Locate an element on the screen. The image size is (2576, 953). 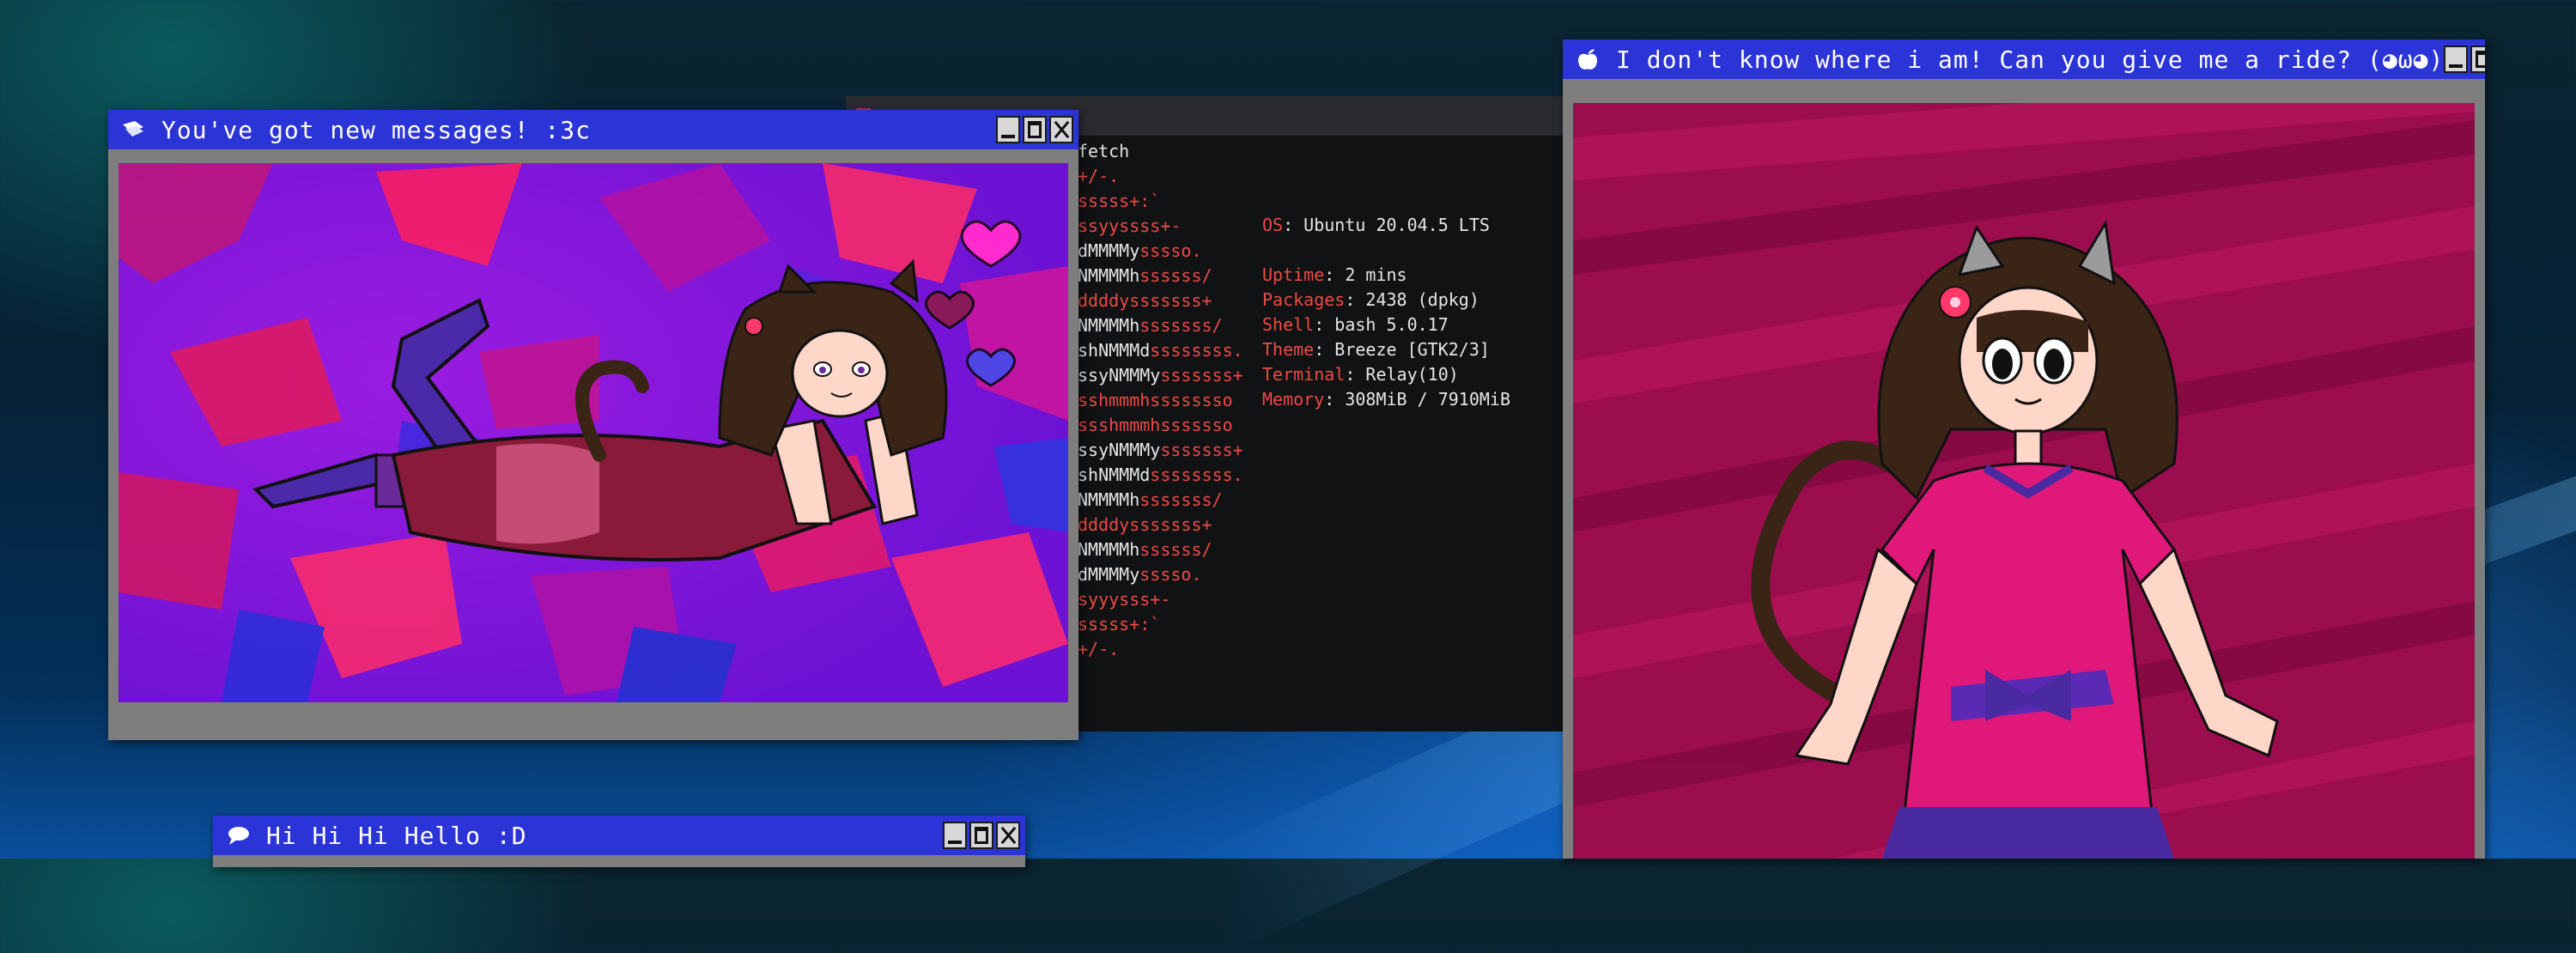
info-row: Shell: bash 5.0.17 is located at coordinates (1386, 325).